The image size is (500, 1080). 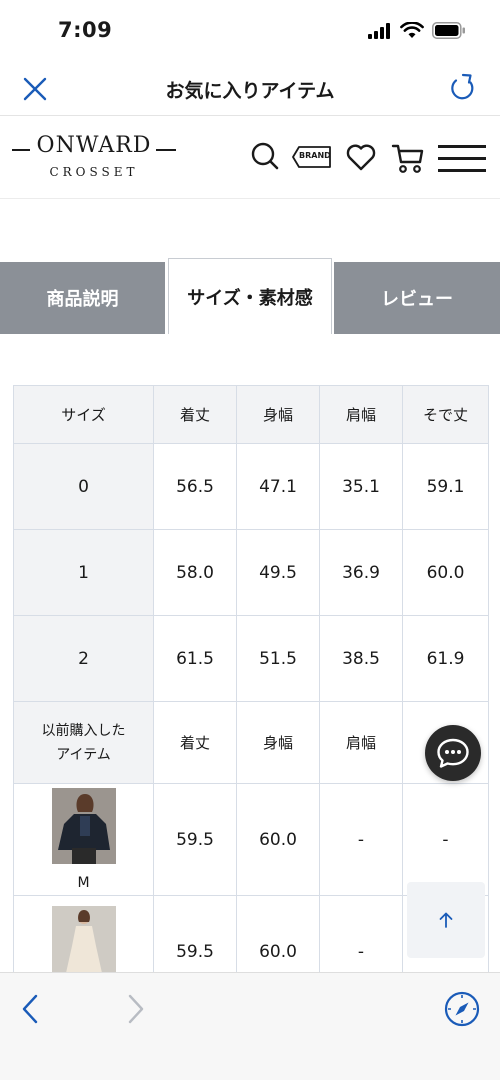 What do you see at coordinates (462, 158) in the screenshot?
I see `hamburger-menu-icon` at bounding box center [462, 158].